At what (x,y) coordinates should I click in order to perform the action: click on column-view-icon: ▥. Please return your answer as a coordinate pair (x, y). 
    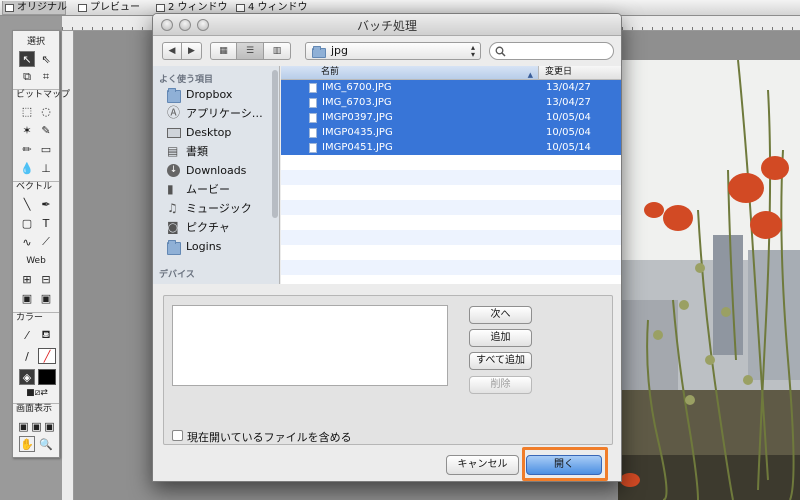
    Looking at the image, I should click on (277, 51).